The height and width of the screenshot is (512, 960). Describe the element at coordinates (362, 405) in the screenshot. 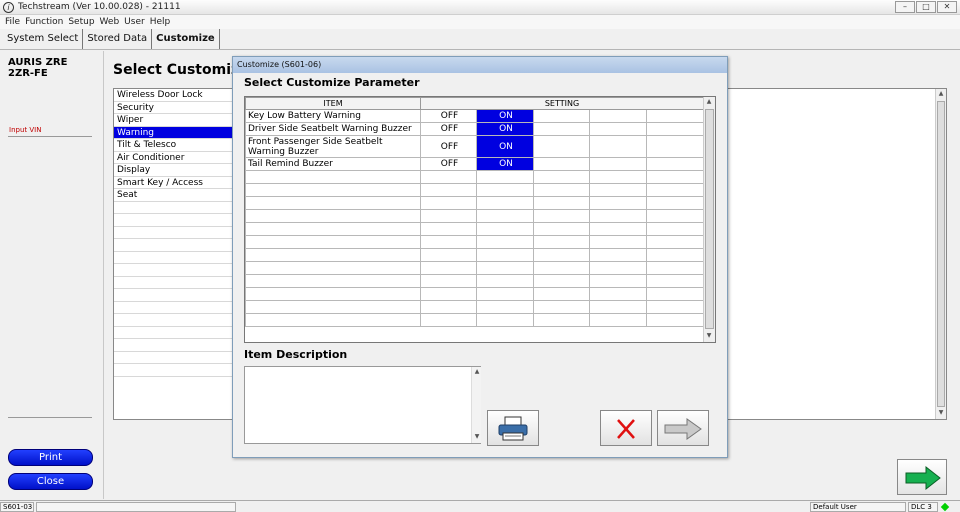

I see `item-description-box` at that location.